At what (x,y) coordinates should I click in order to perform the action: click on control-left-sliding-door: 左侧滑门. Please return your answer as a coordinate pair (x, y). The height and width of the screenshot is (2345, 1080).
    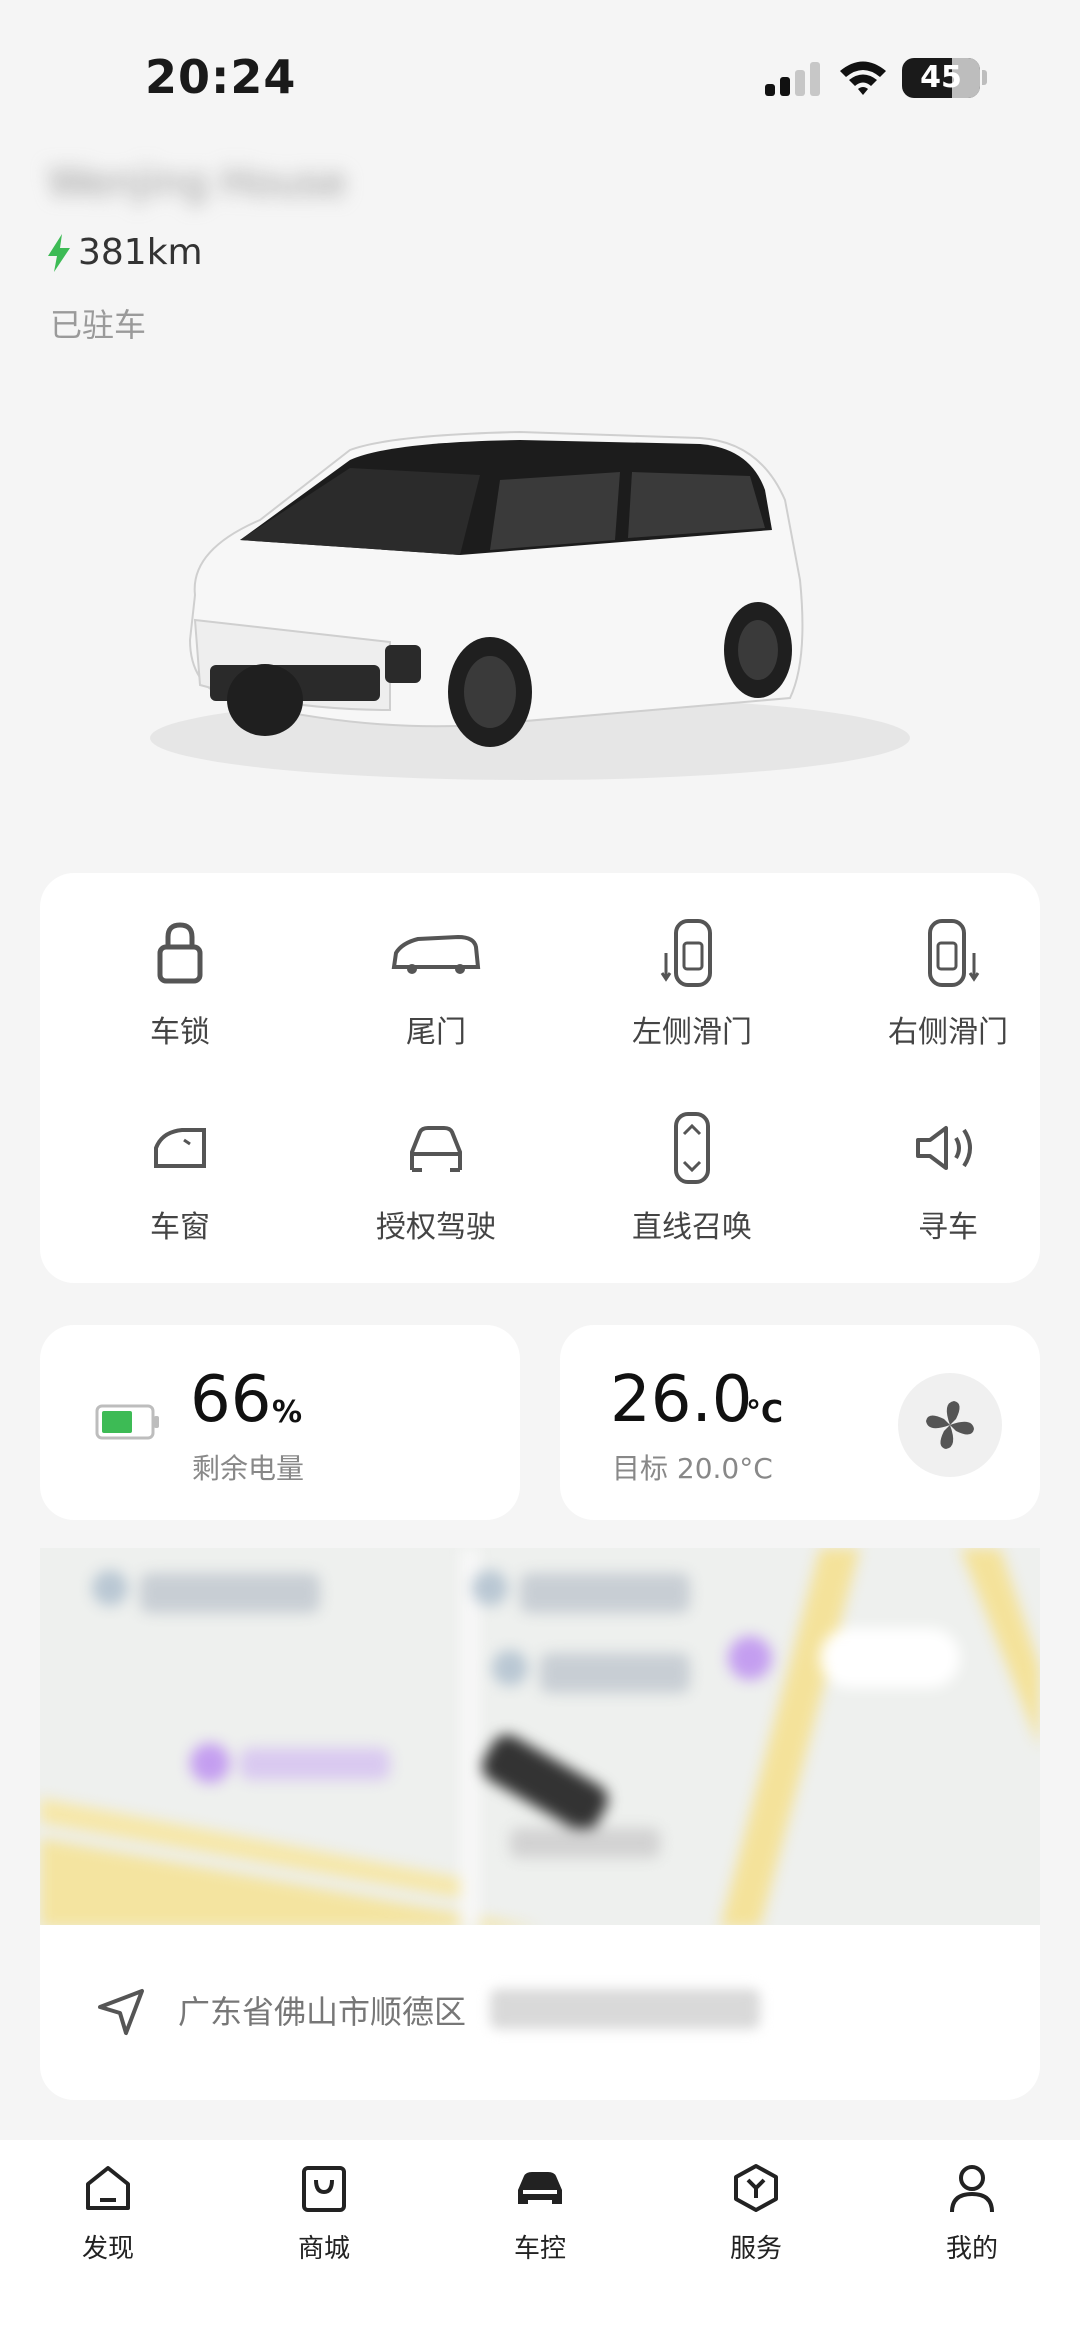
    Looking at the image, I should click on (692, 988).